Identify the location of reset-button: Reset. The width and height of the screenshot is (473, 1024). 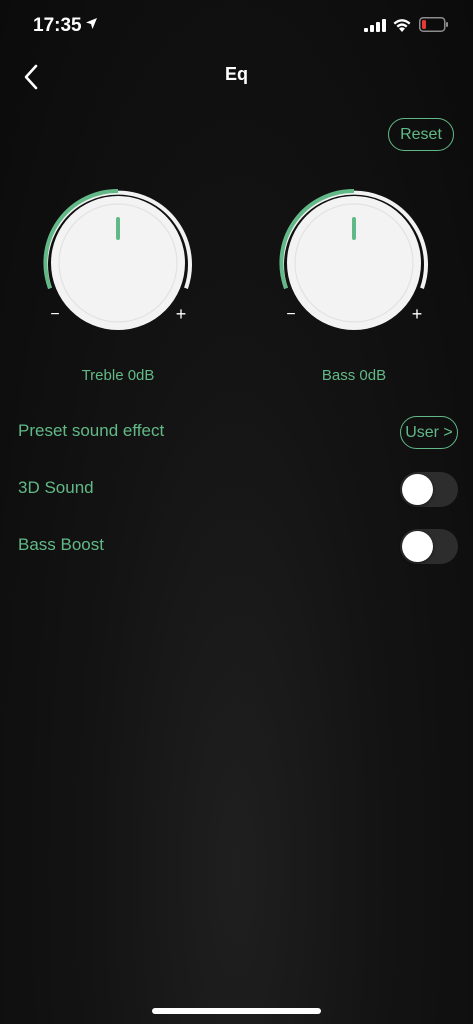
(421, 134).